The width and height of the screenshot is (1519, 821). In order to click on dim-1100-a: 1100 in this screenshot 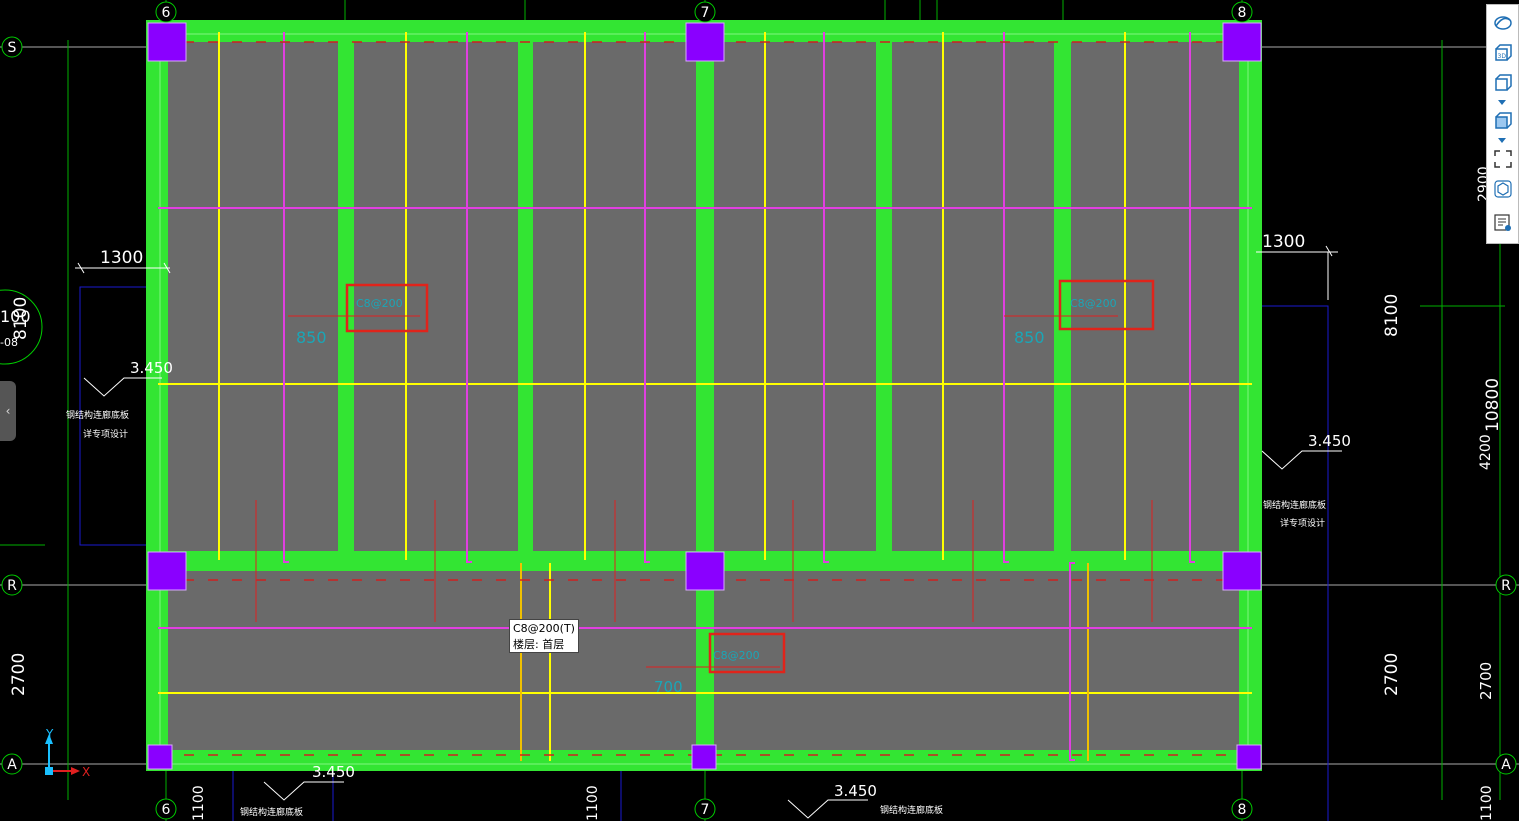, I will do `click(199, 803)`.